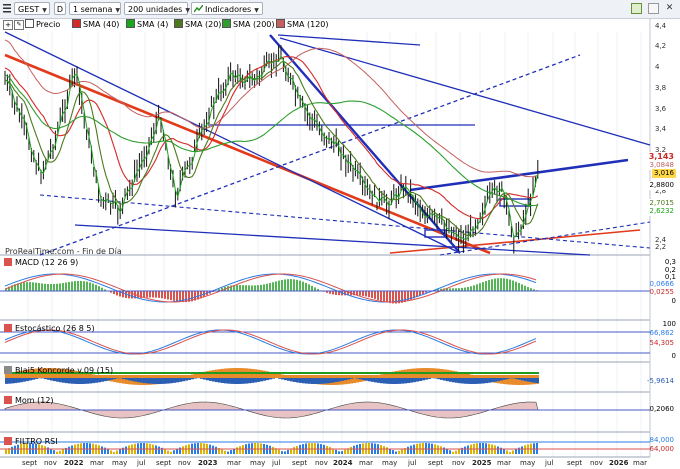  What do you see at coordinates (58, 371) in the screenshot?
I see `panel-label-koncorde: Blai5 Koncorde v.09 (15)` at bounding box center [58, 371].